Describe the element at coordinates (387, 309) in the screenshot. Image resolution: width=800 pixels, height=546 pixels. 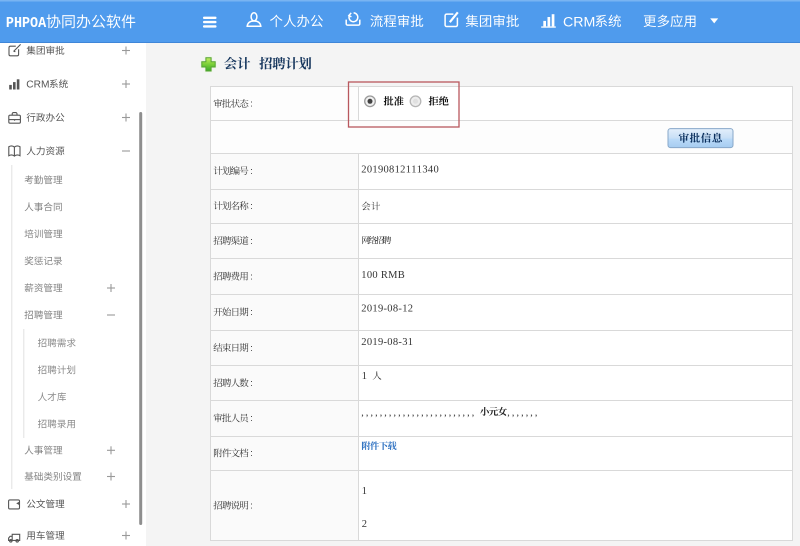
I see `svg-text: 2019-08-12` at that location.